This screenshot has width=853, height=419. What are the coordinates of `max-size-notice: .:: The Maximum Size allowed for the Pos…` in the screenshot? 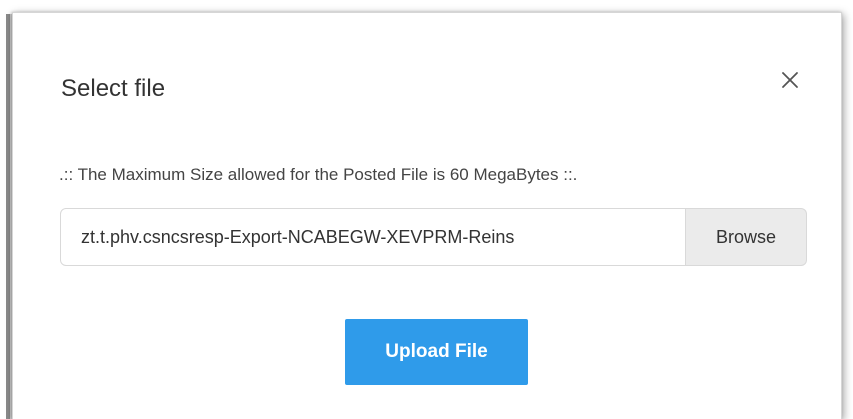 It's located at (318, 174).